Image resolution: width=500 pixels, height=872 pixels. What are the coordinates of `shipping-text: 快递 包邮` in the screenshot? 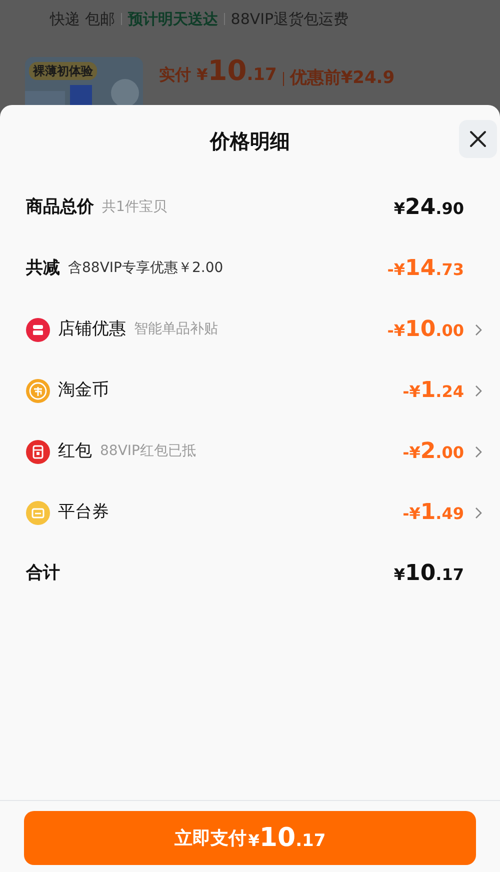 It's located at (82, 19).